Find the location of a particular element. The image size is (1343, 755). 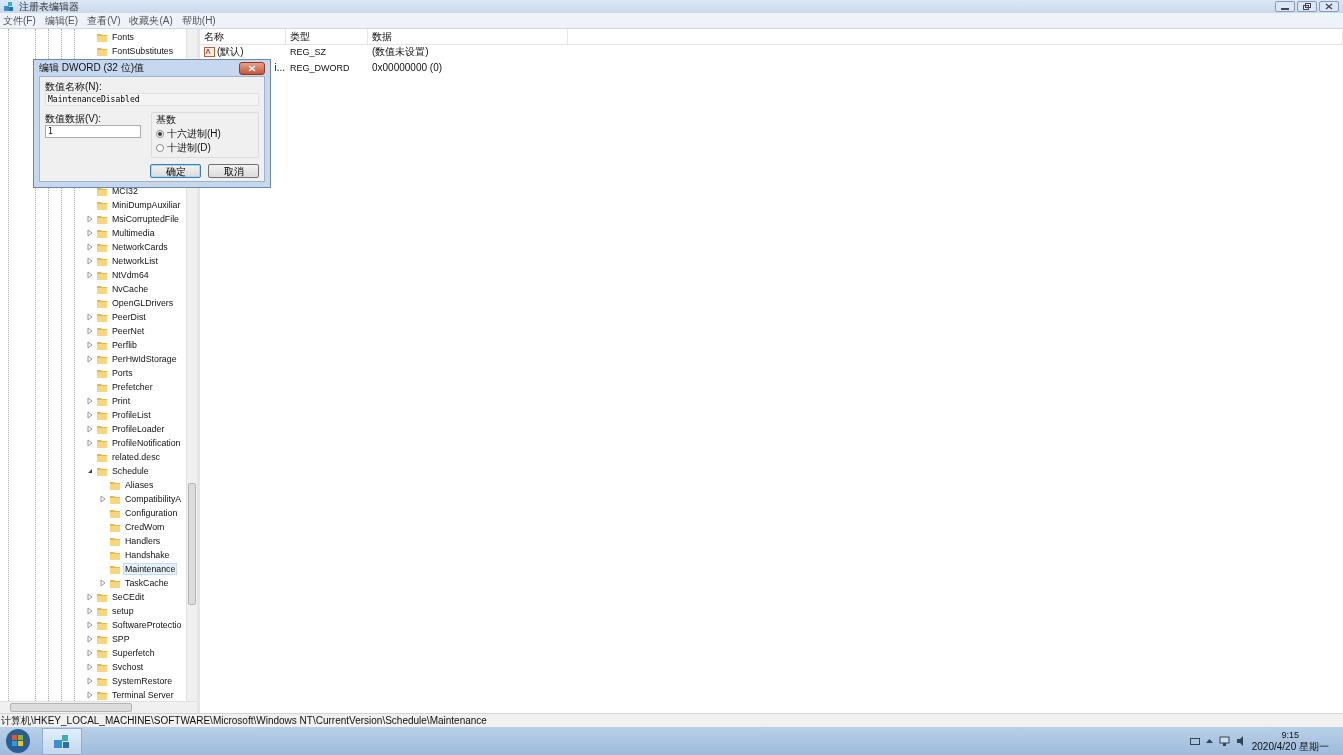

column-header: 类型 is located at coordinates (327, 36).